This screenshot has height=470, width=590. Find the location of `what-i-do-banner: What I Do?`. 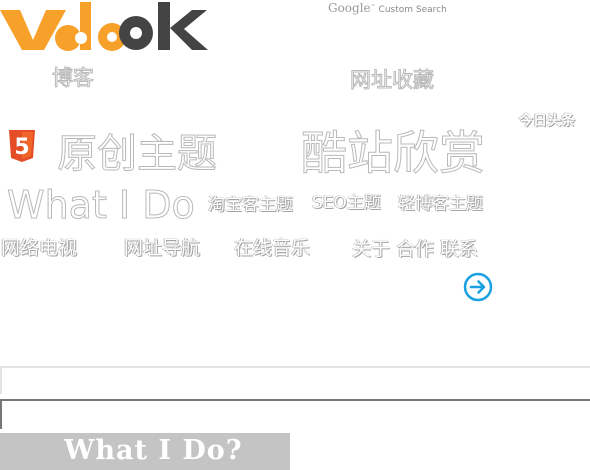

what-i-do-banner: What I Do? is located at coordinates (145, 451).